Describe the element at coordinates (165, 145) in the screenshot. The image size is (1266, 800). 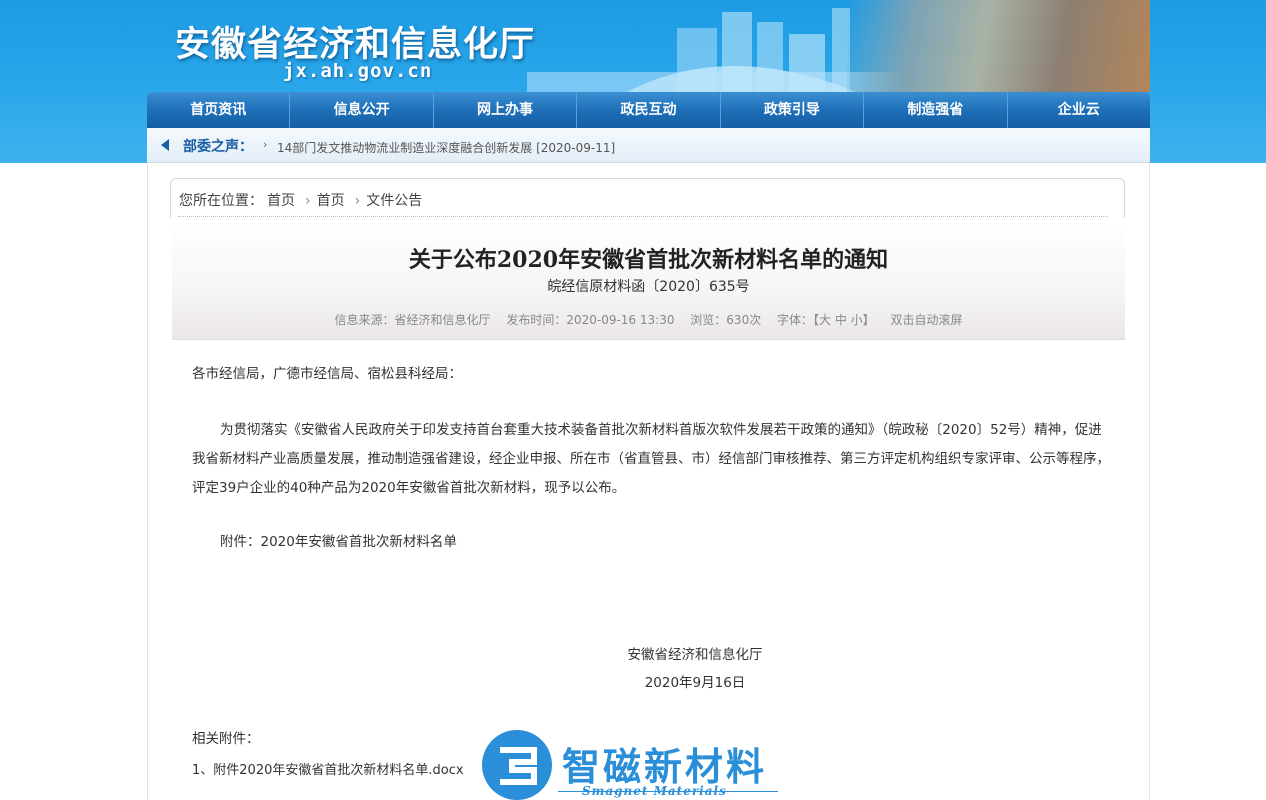
I see `speaker-icon` at that location.